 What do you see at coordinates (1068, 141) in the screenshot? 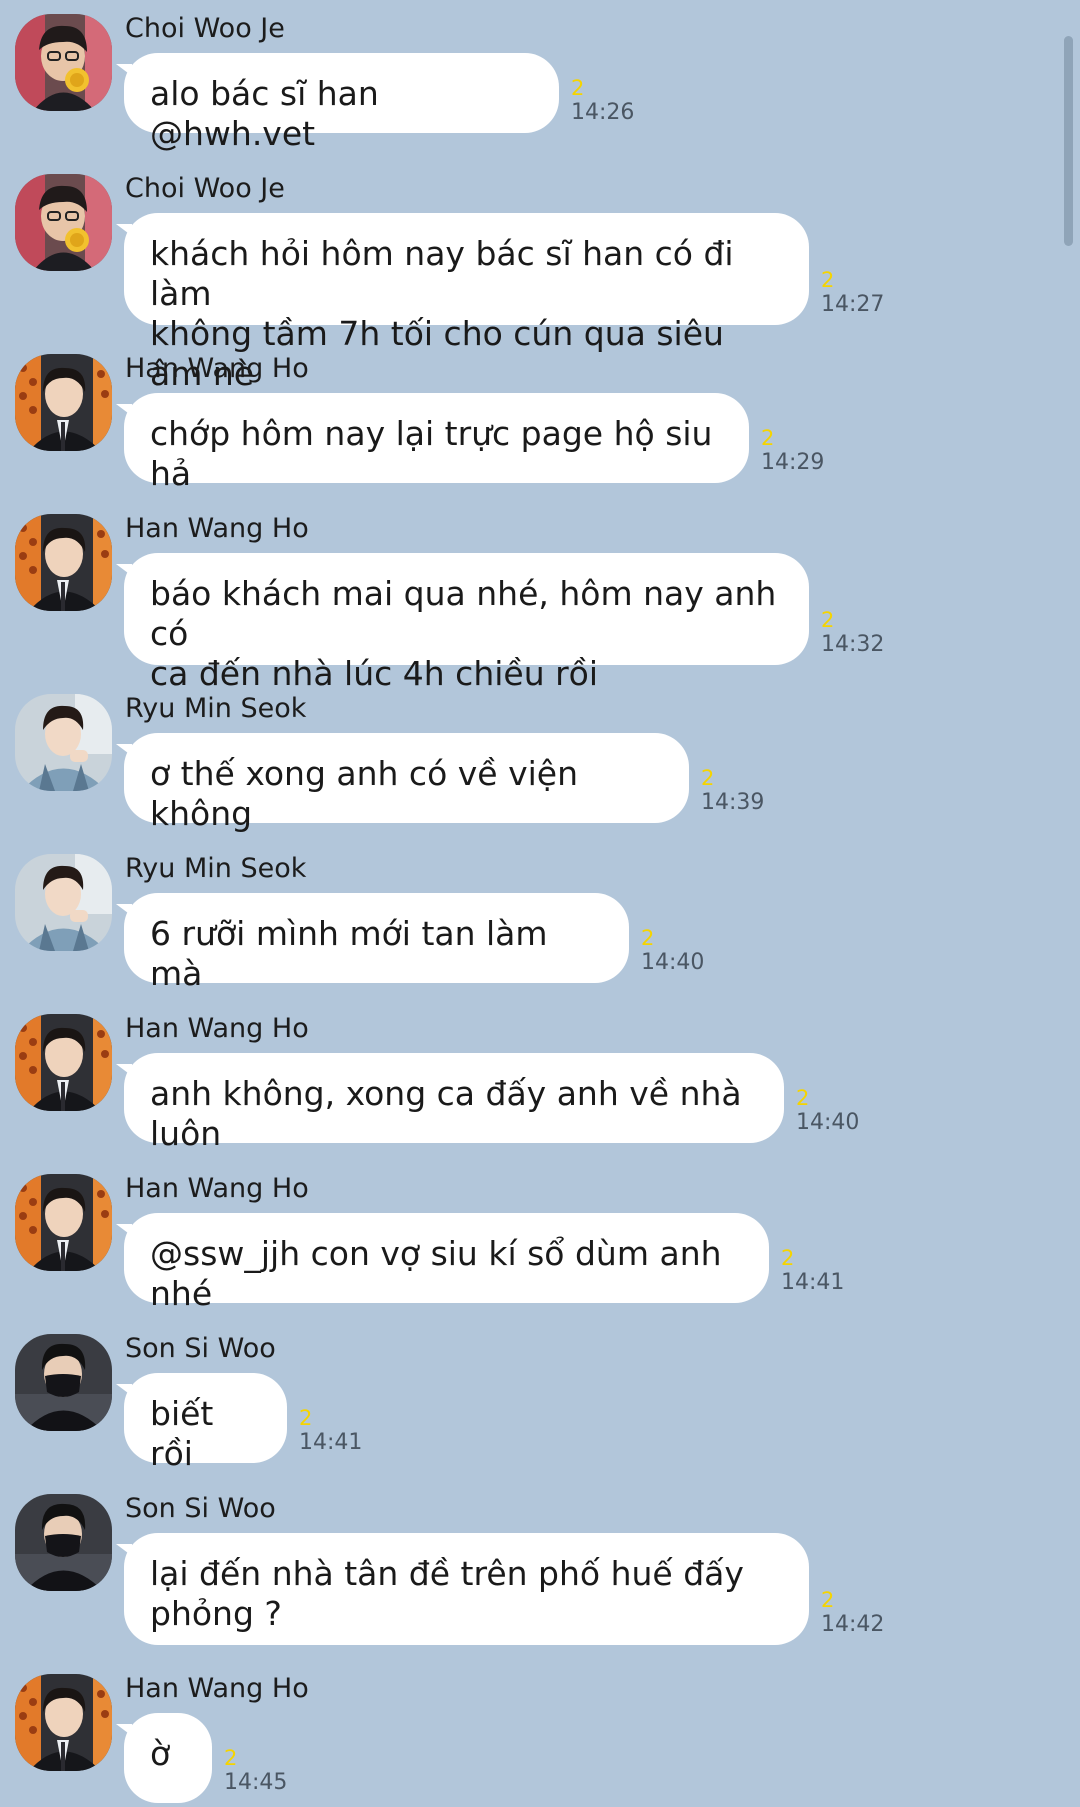
I see `scrollbar` at bounding box center [1068, 141].